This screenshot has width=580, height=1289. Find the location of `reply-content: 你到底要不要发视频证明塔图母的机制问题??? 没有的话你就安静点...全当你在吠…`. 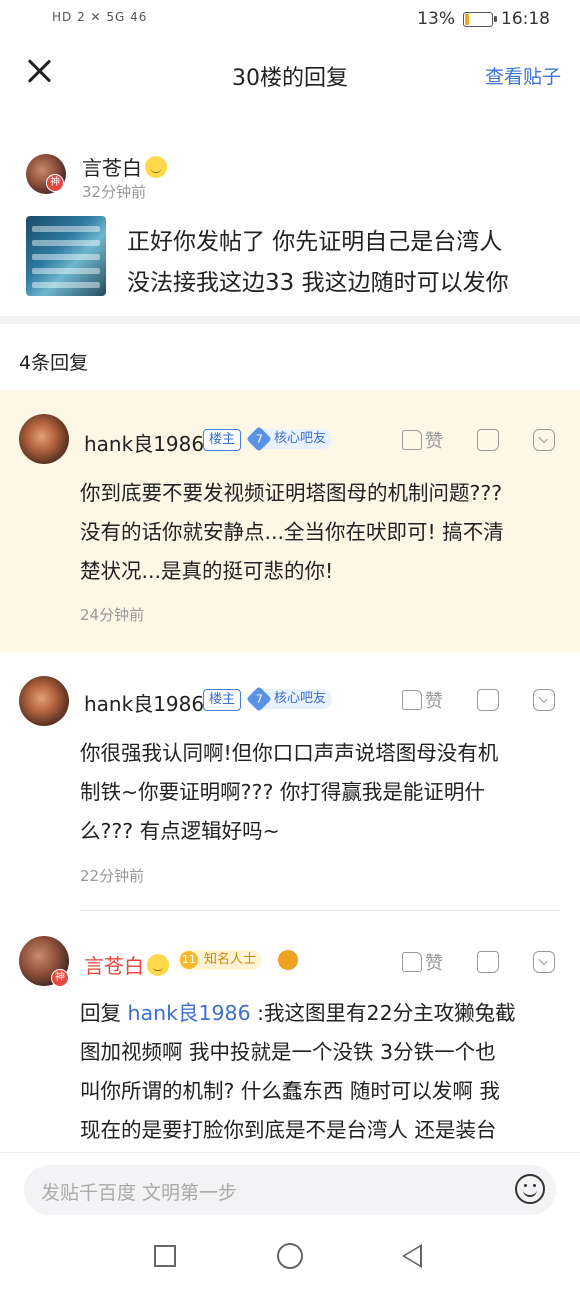

reply-content: 你到底要不要发视频证明塔图母的机制问题??? 没有的话你就安静点...全当你在吠… is located at coordinates (320, 532).